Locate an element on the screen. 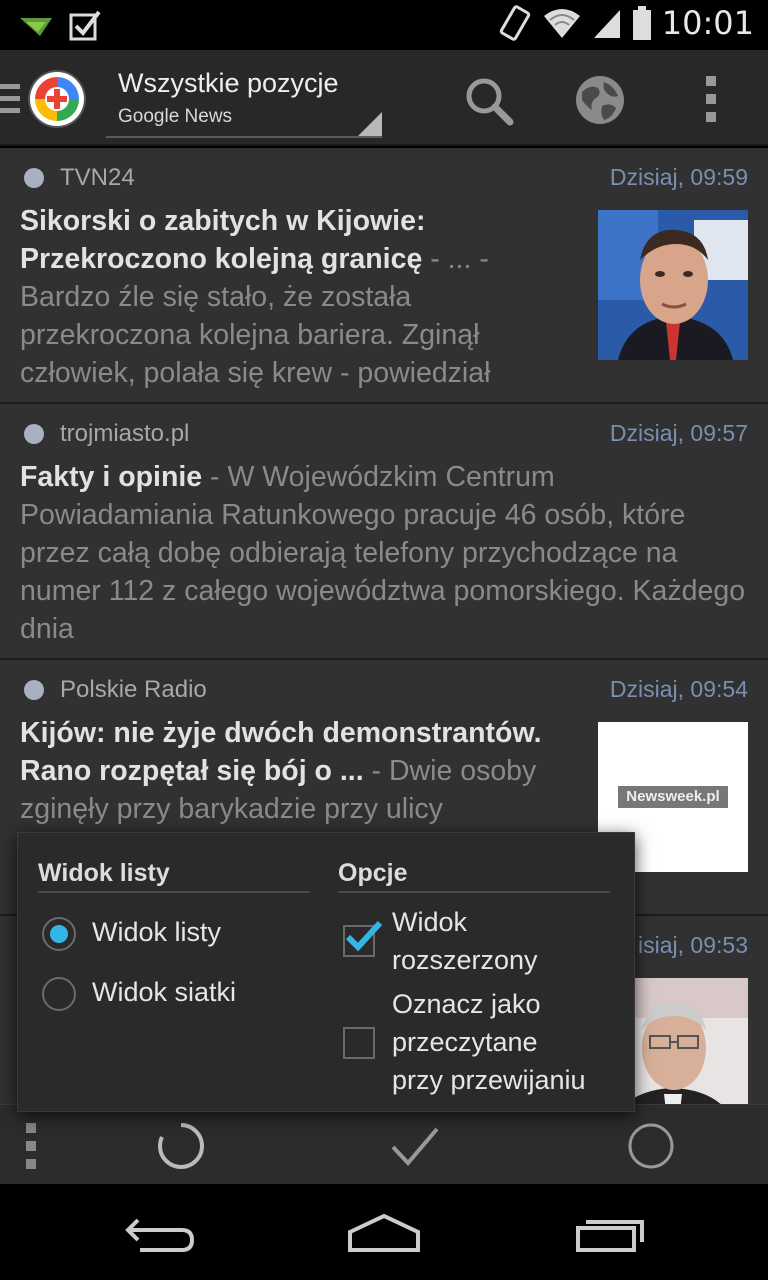  menu-dots-icon is located at coordinates (32, 1146).